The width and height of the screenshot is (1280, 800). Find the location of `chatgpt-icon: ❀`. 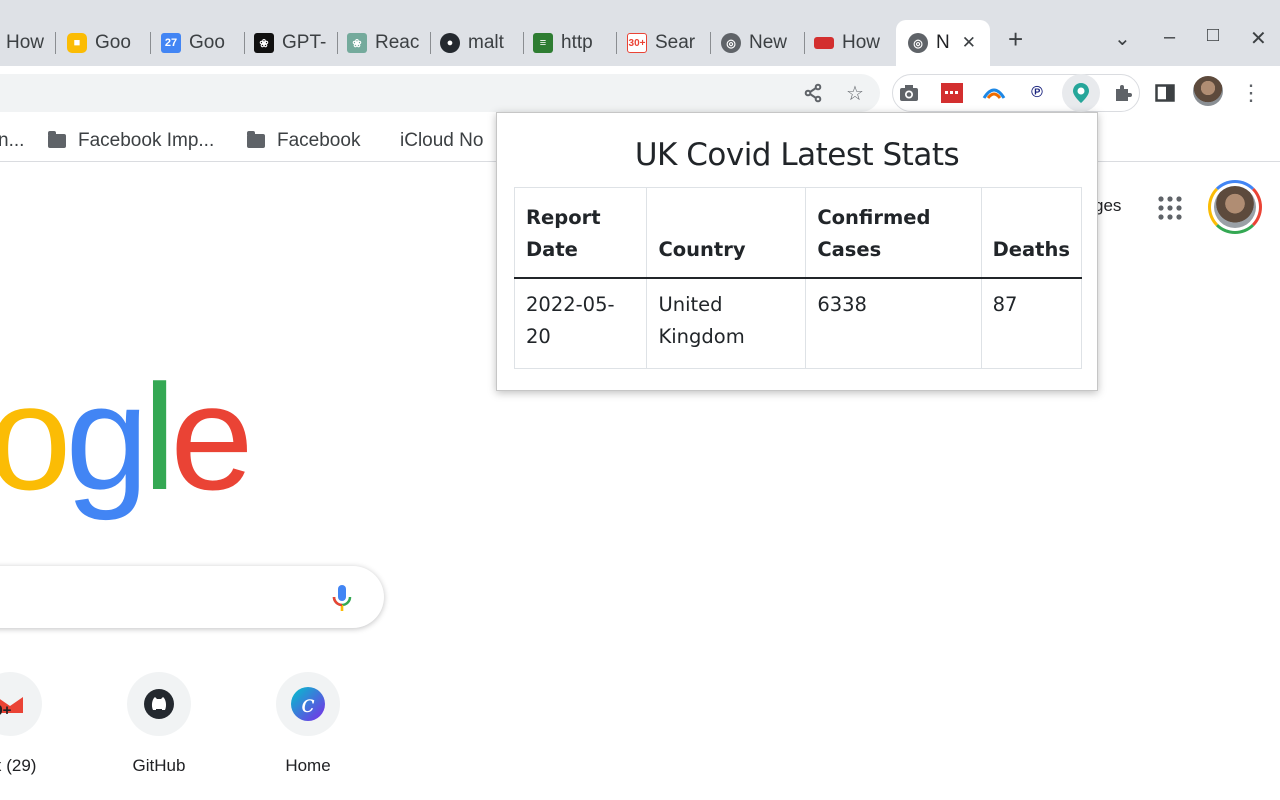

chatgpt-icon: ❀ is located at coordinates (357, 43).